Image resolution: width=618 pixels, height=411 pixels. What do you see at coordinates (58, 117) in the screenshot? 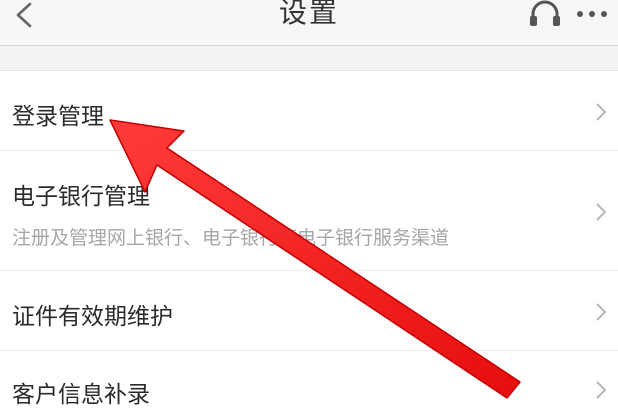
I see `menu-item-label: 登录管理` at bounding box center [58, 117].